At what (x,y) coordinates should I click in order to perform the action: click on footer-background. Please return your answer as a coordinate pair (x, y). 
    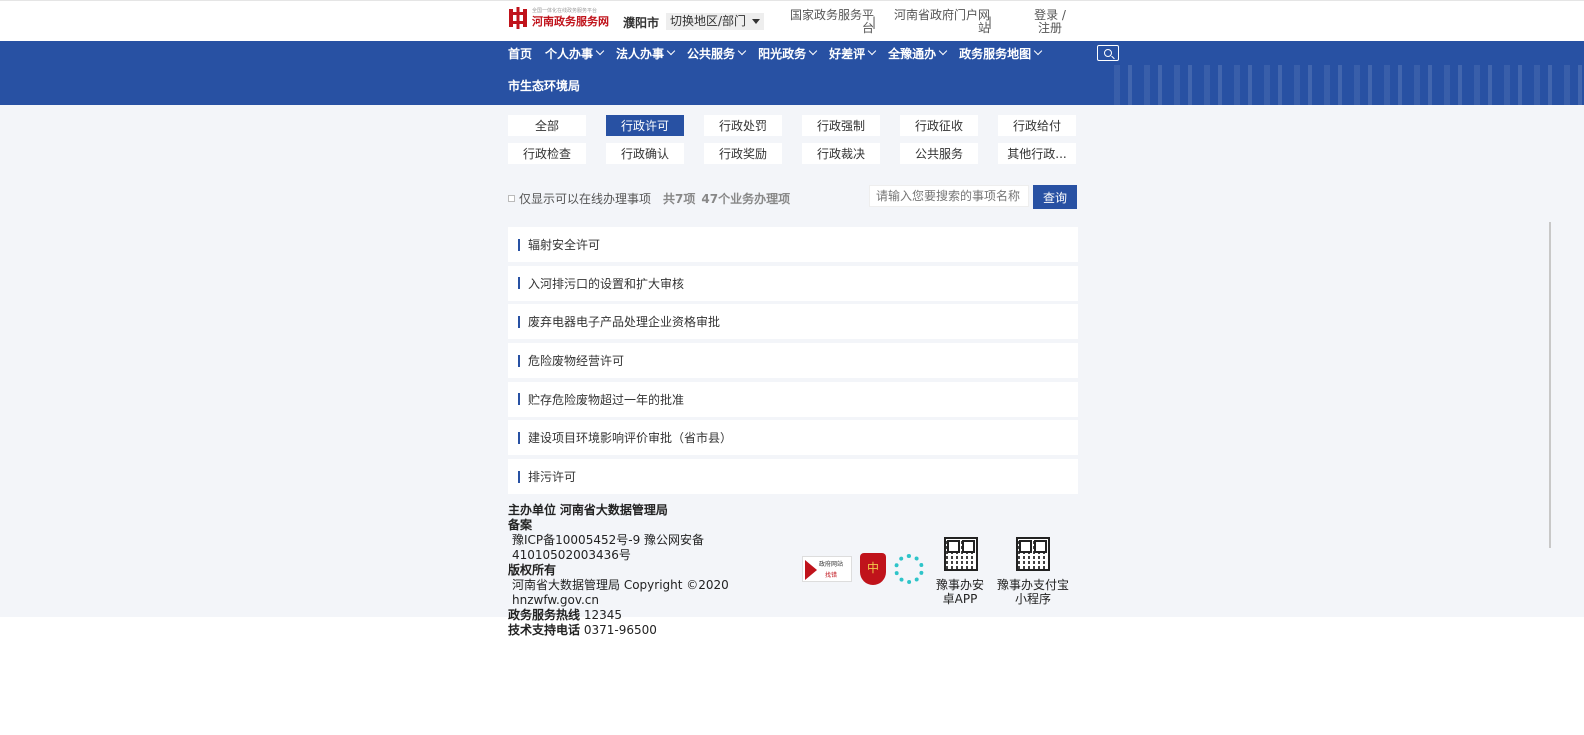
    Looking at the image, I should click on (792, 570).